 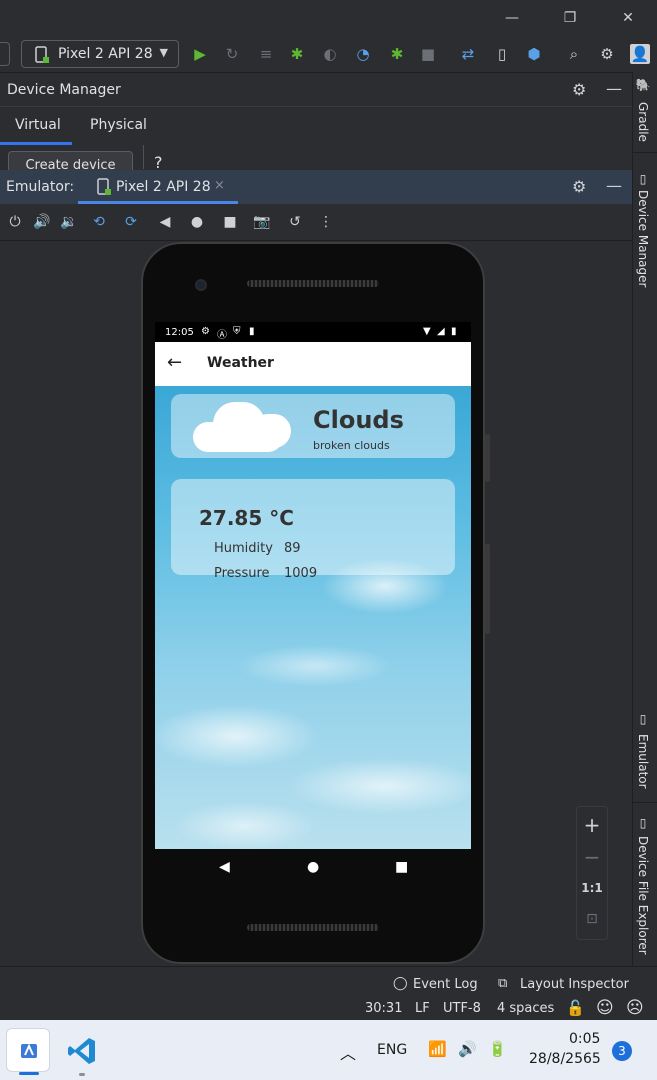 I want to click on battery-tray-icon: 🔋, so click(x=497, y=1049).